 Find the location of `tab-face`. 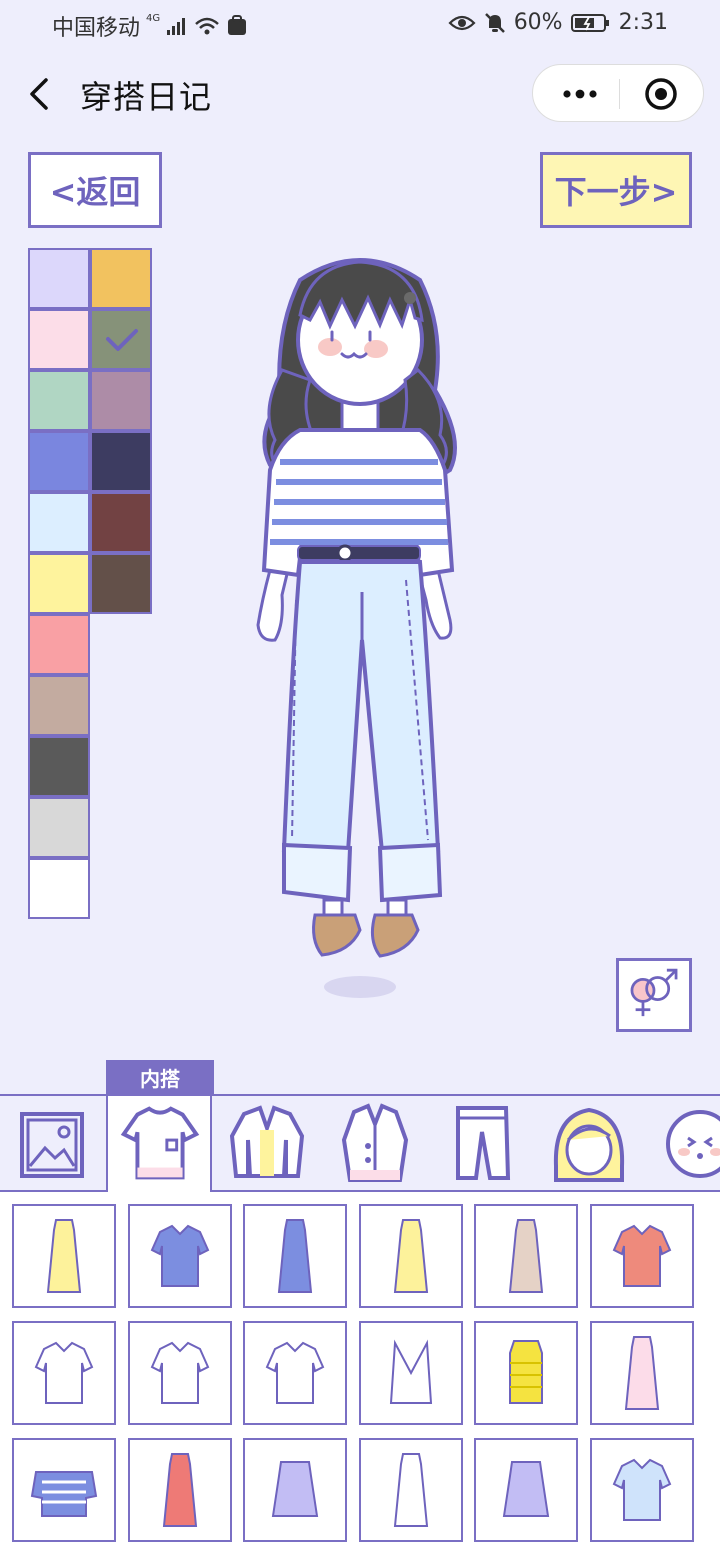

tab-face is located at coordinates (682, 1144).